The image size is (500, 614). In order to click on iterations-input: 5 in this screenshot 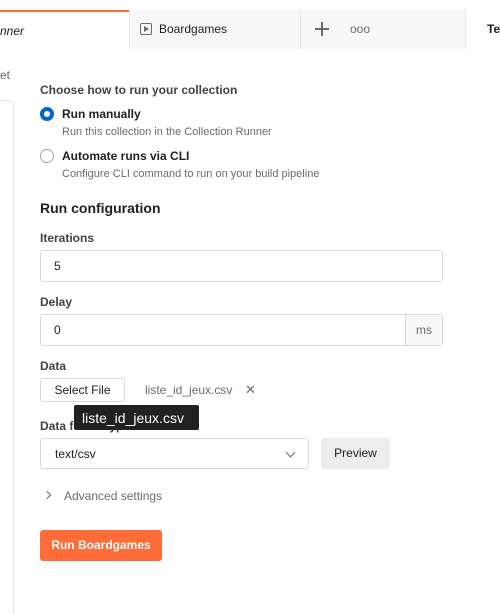, I will do `click(241, 266)`.